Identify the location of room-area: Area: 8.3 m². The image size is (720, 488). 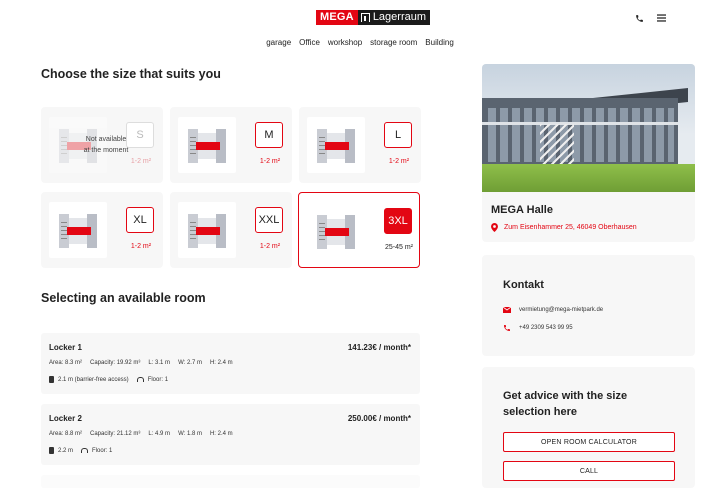
(66, 363).